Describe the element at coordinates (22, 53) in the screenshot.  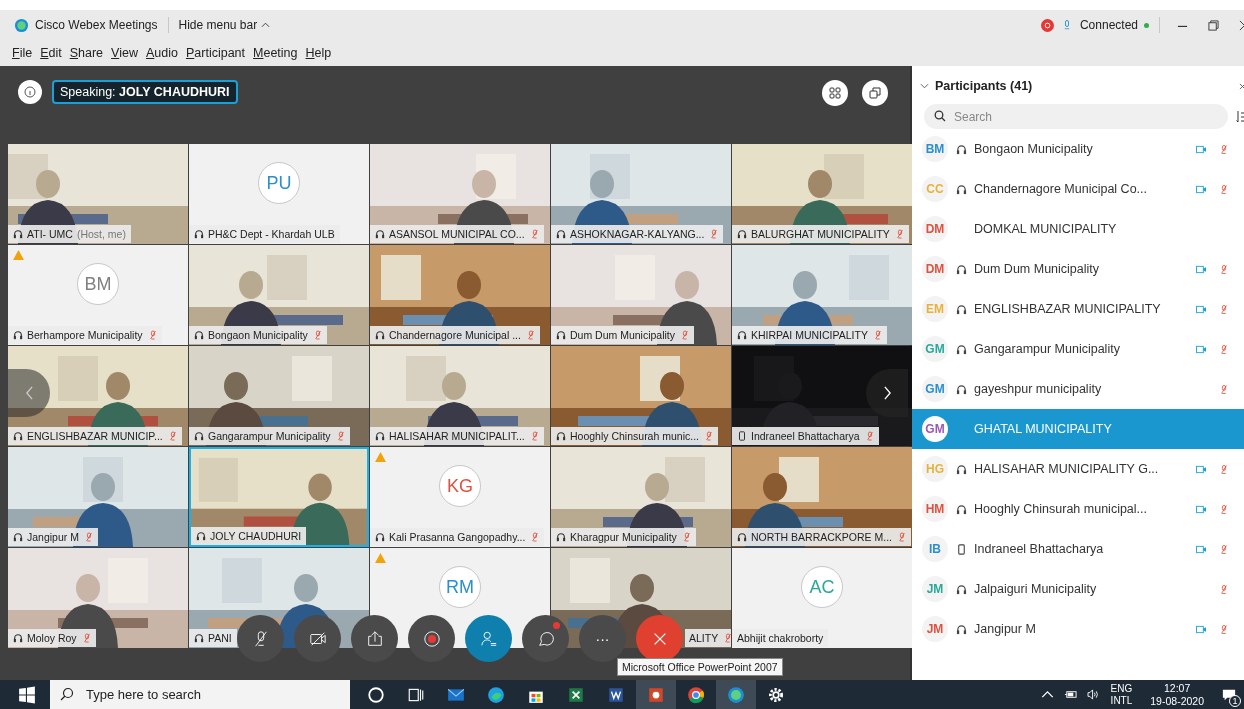
I see `menu-item: File` at that location.